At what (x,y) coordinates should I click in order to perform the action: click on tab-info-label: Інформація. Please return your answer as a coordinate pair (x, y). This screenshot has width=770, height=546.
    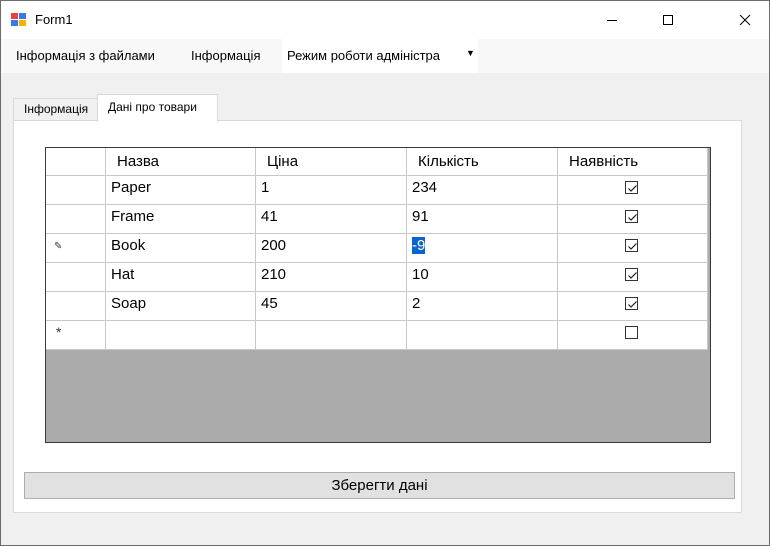
    Looking at the image, I should click on (56, 109).